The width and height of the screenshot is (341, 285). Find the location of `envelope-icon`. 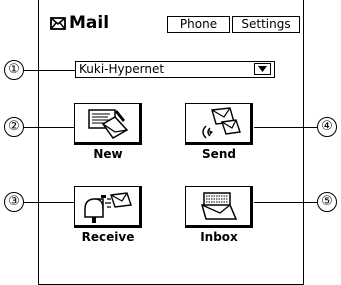

envelope-icon is located at coordinates (58, 23).